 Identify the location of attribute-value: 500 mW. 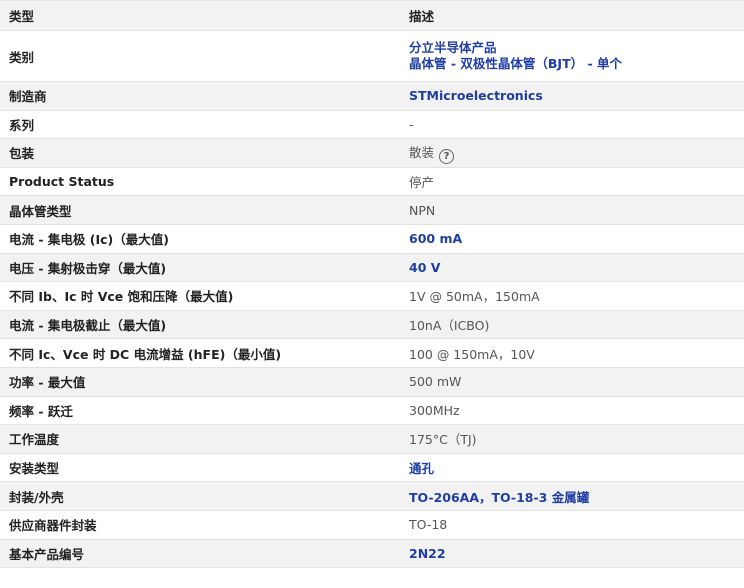
(572, 382).